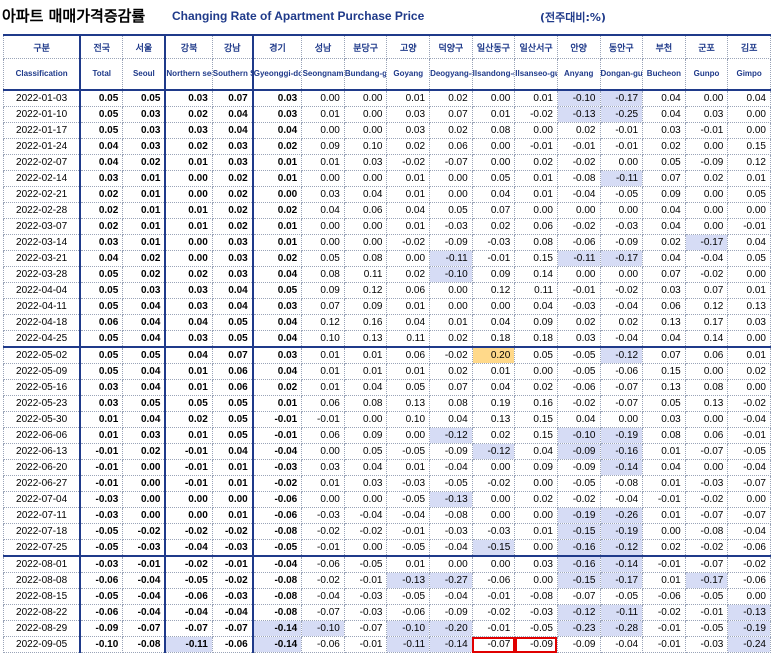  Describe the element at coordinates (408, 46) in the screenshot. I see `column-header-korean: 고양` at that location.